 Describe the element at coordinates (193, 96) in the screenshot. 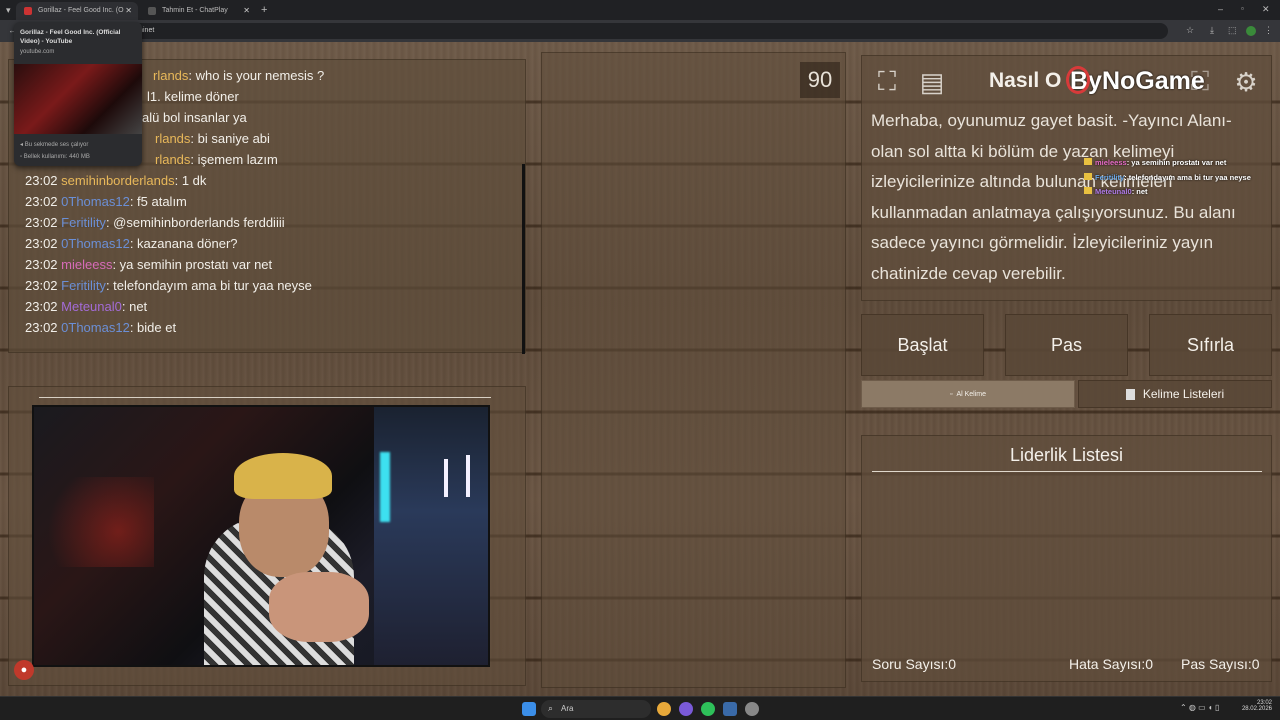

I see `chat-text: l1. kelime döner` at that location.